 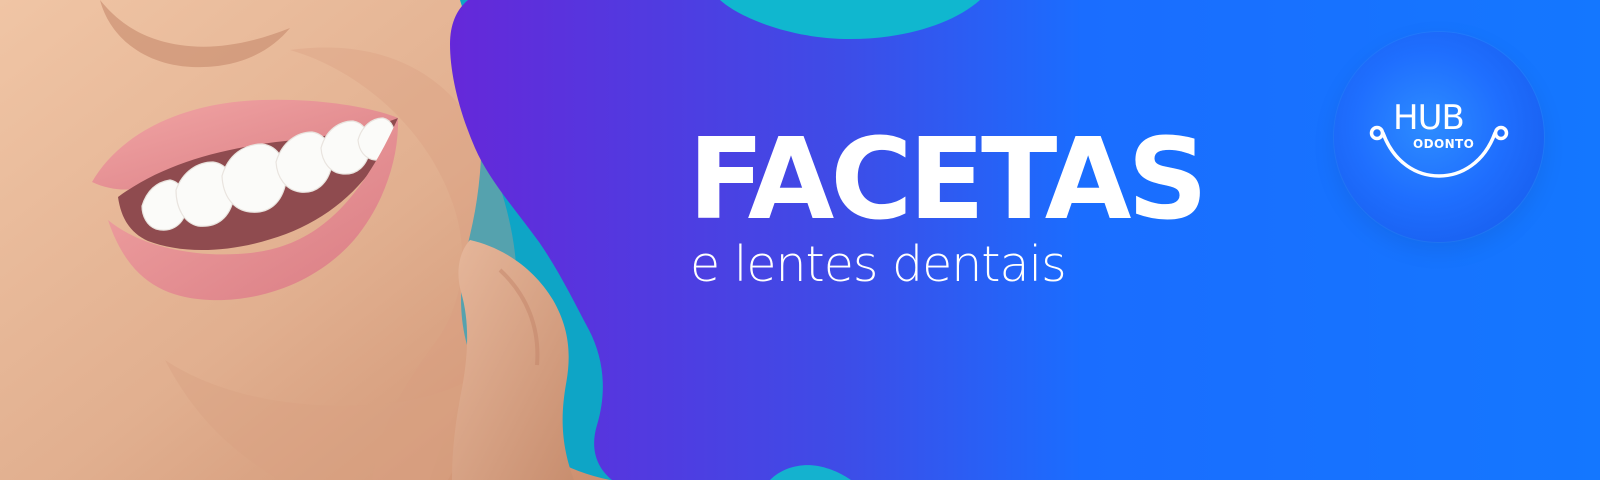 I want to click on brand-logo: HUB ODONTO, so click(x=1439, y=137).